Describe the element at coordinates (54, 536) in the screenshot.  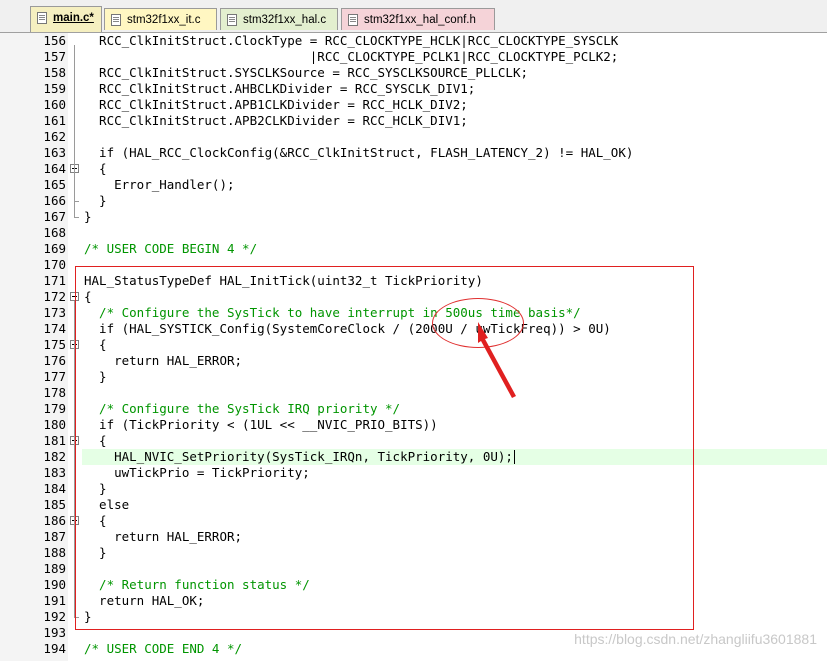
I see `line-number: 187` at that location.